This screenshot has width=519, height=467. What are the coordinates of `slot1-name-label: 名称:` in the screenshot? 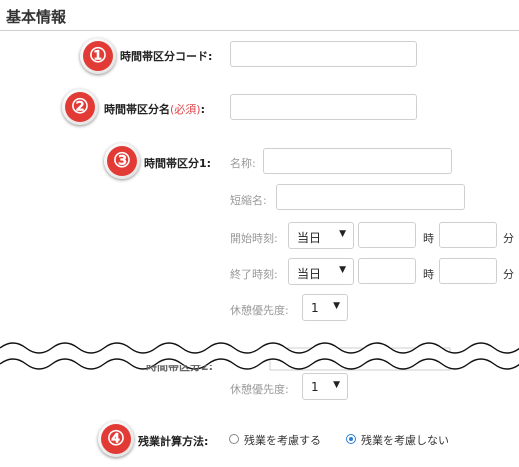 It's located at (243, 163).